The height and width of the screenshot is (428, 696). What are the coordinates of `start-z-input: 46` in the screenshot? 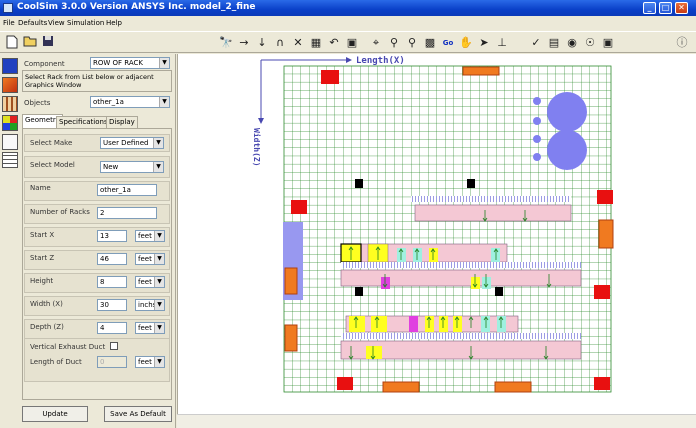 It's located at (112, 259).